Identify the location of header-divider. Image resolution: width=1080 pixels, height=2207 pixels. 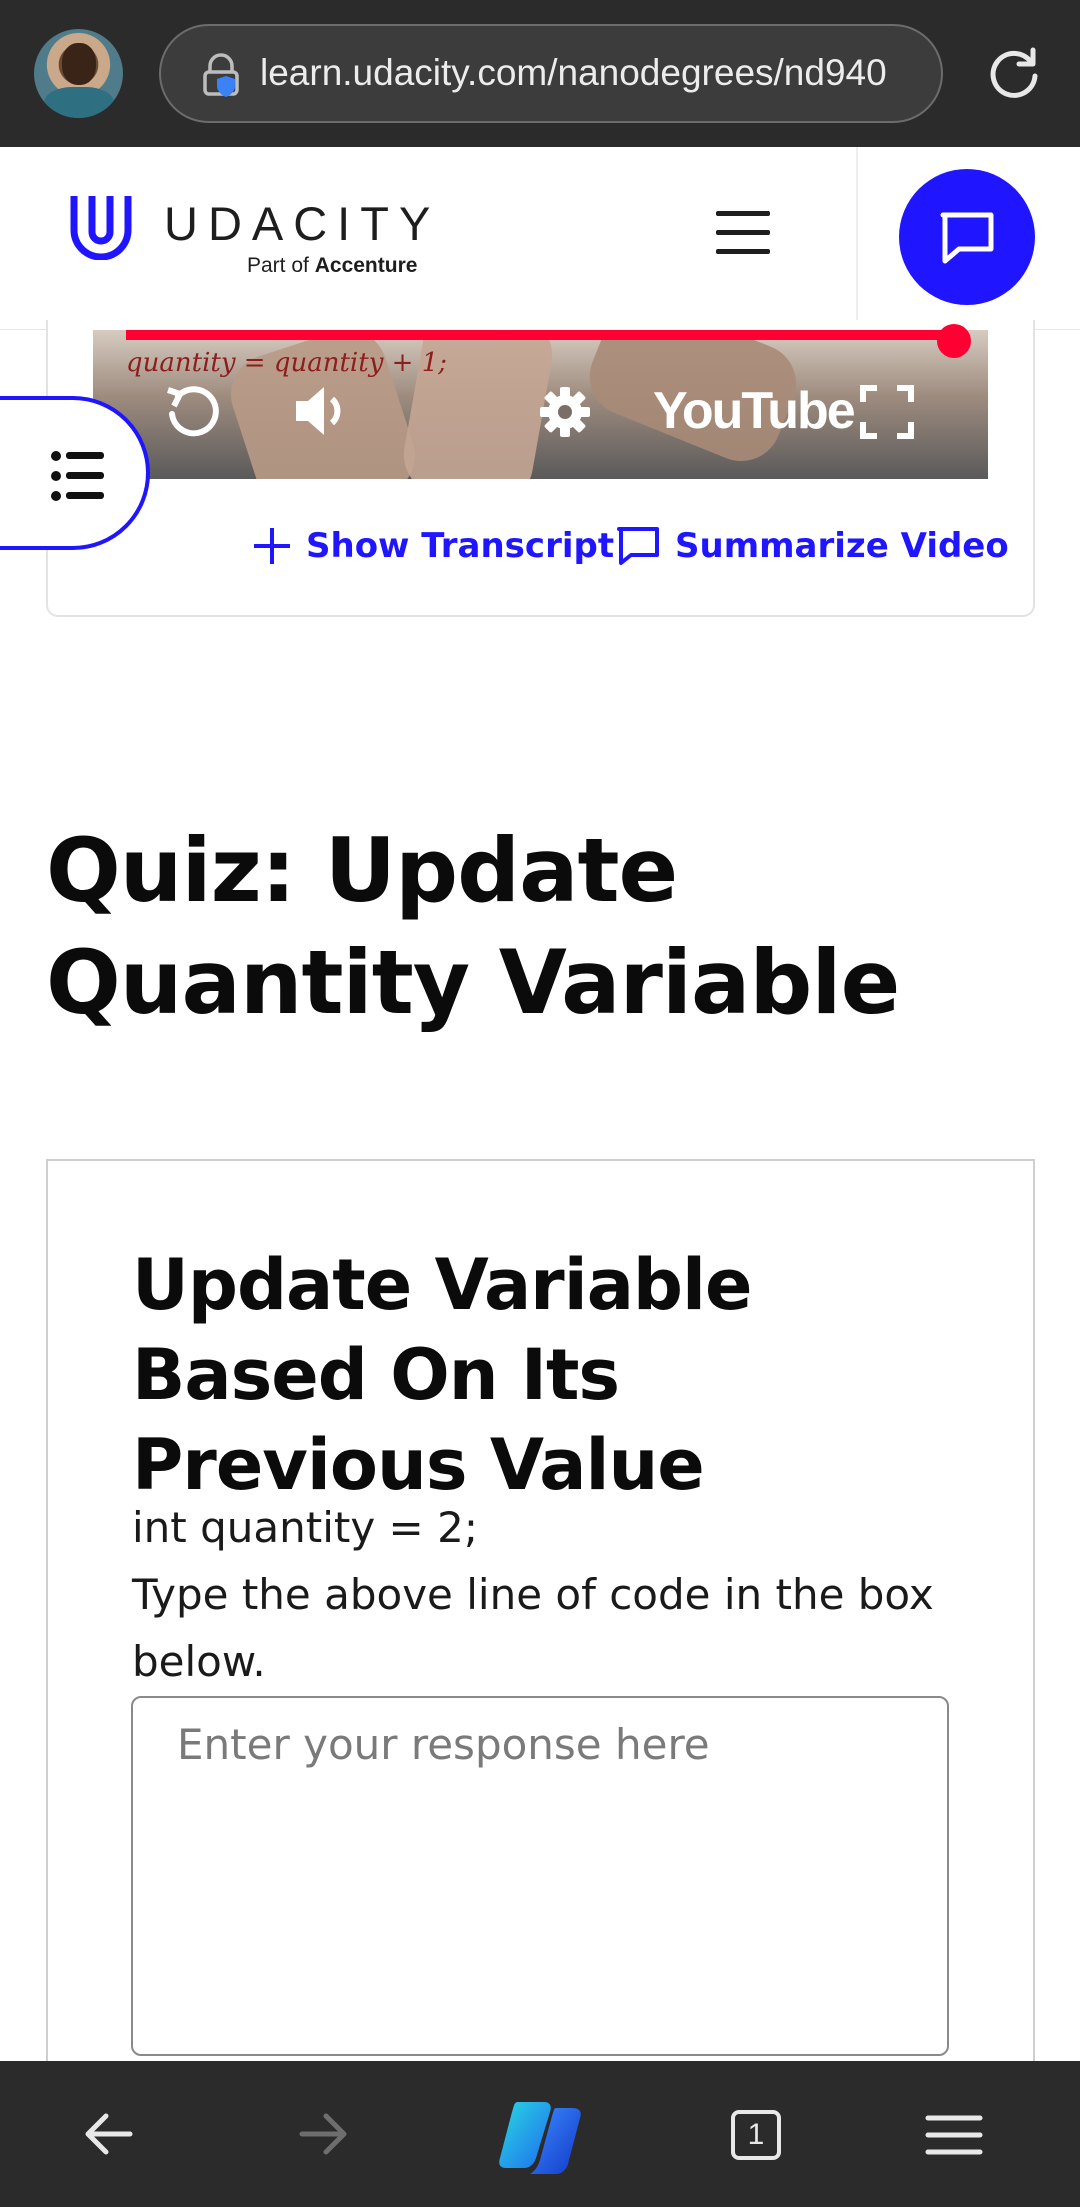
(857, 238).